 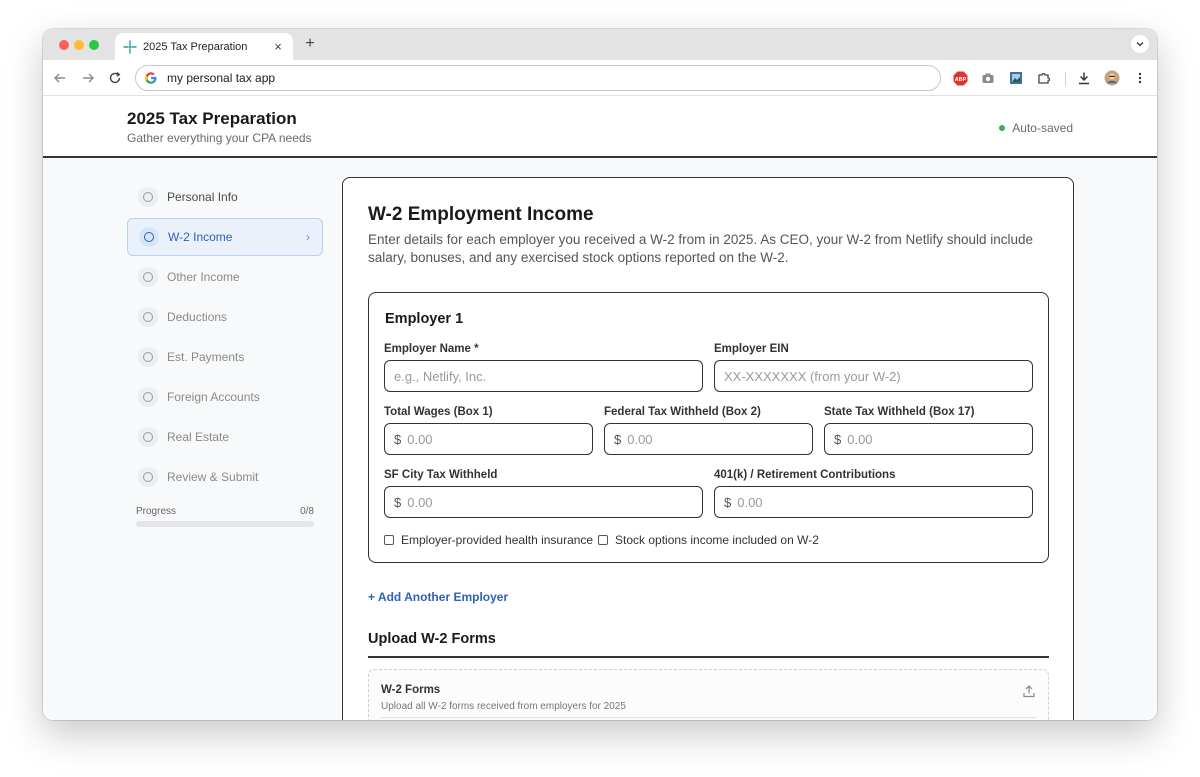 What do you see at coordinates (221, 78) in the screenshot?
I see `address-text: my personal tax app` at bounding box center [221, 78].